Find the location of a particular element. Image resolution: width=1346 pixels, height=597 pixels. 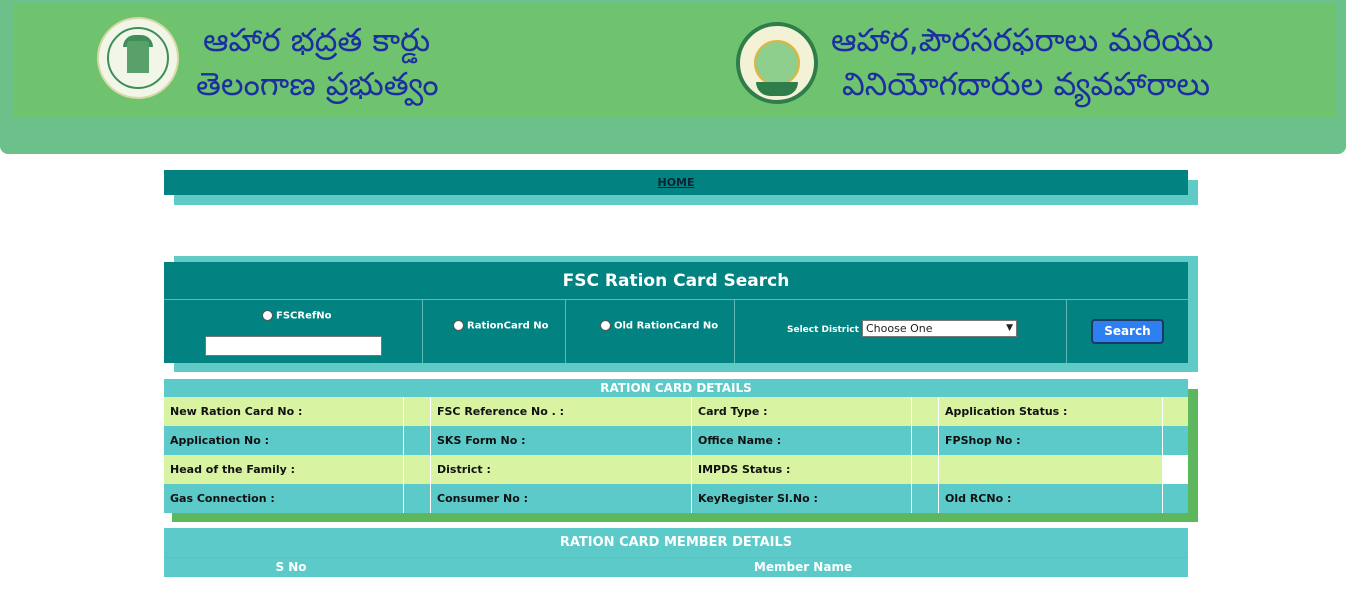

old-rcno-value is located at coordinates (1175, 498).